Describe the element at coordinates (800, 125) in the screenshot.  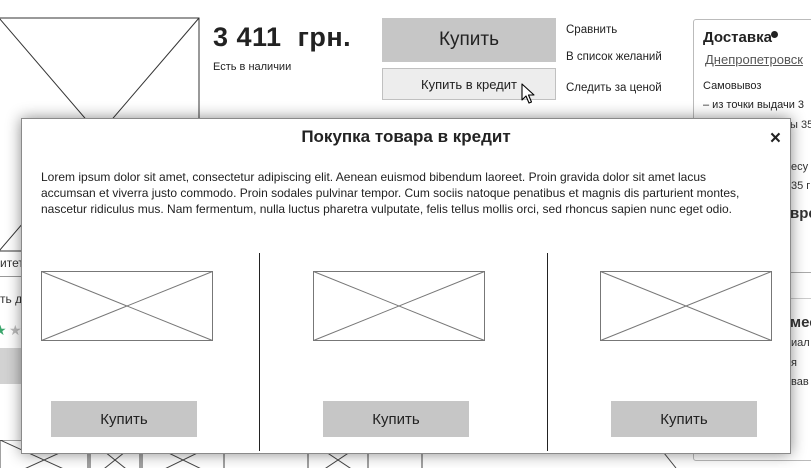
I see `delivery-fragment: ы 35` at that location.